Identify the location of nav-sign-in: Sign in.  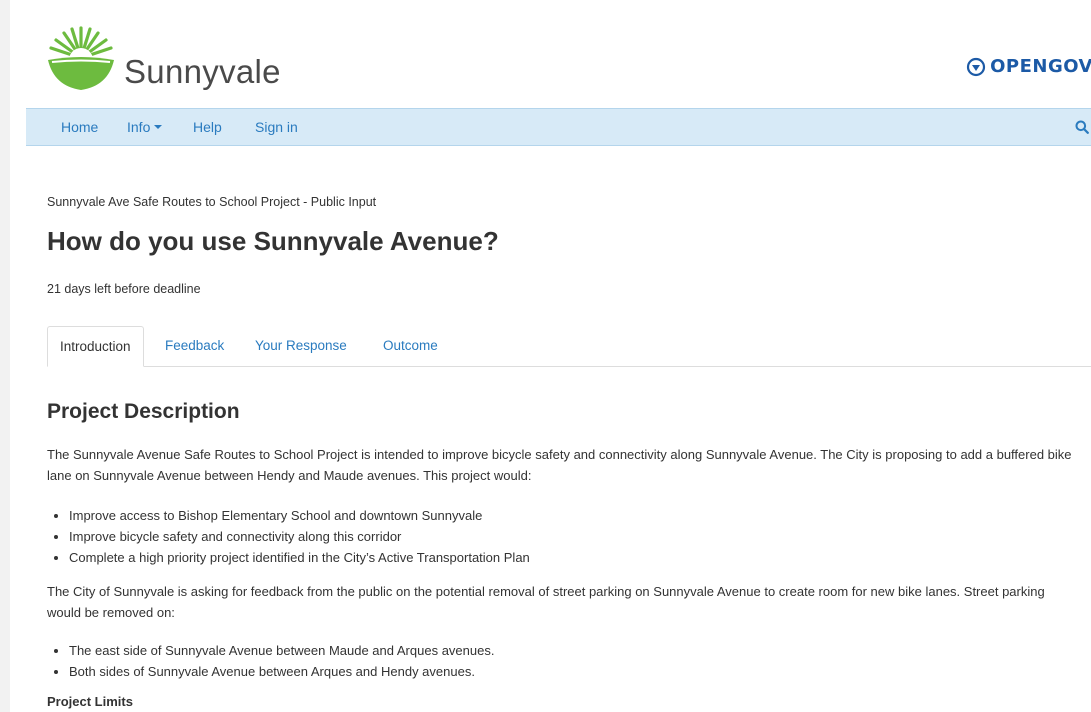
(276, 127).